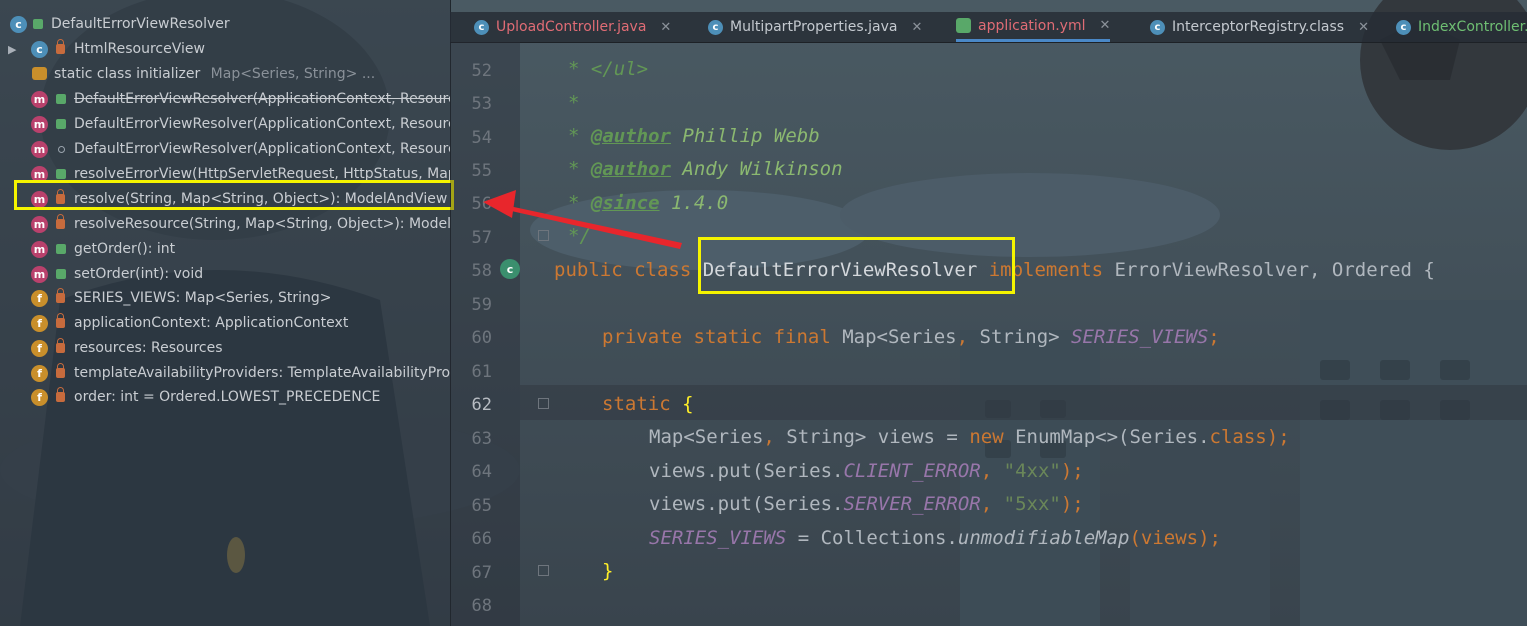 This screenshot has width=1527, height=626. I want to click on code-line-52: * </ul>, so click(608, 69).